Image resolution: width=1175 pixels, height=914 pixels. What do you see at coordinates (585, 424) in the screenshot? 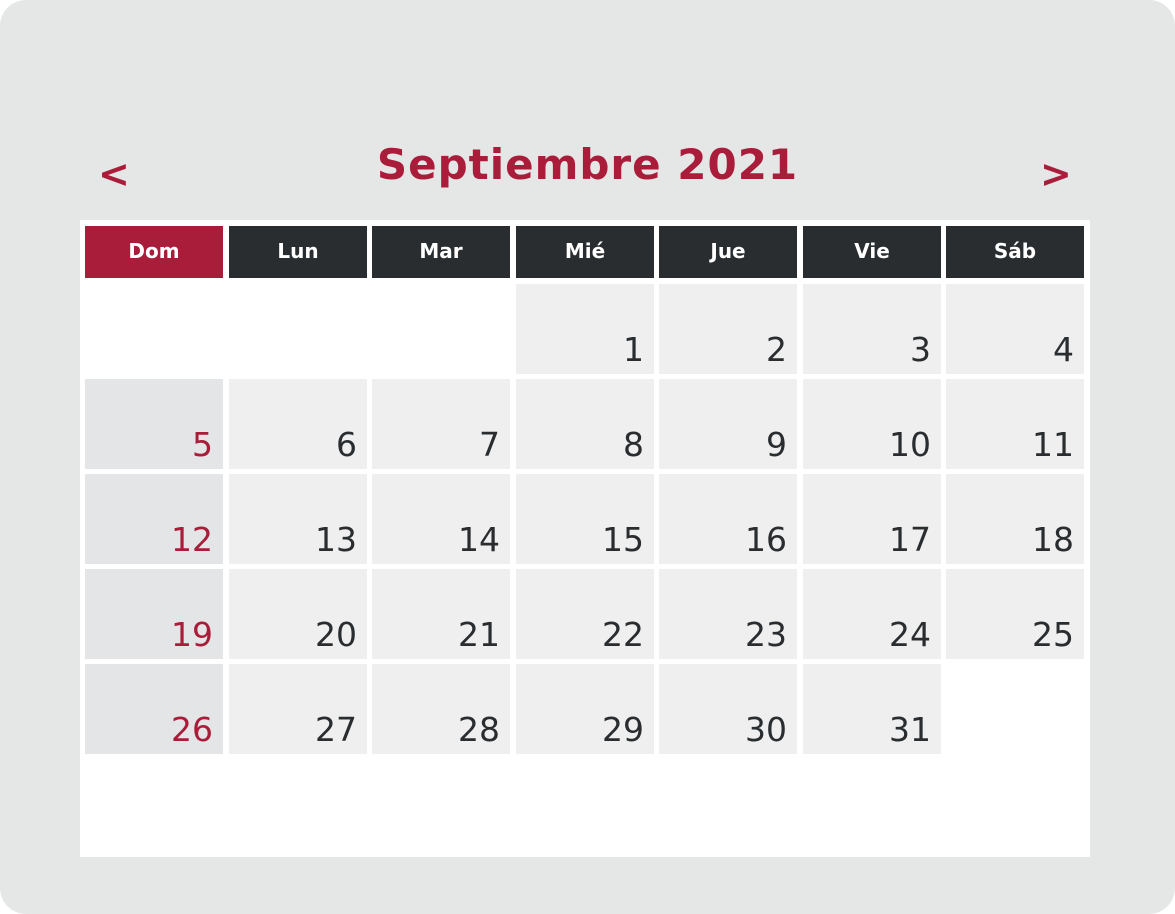
I see `day-cell: 8` at bounding box center [585, 424].